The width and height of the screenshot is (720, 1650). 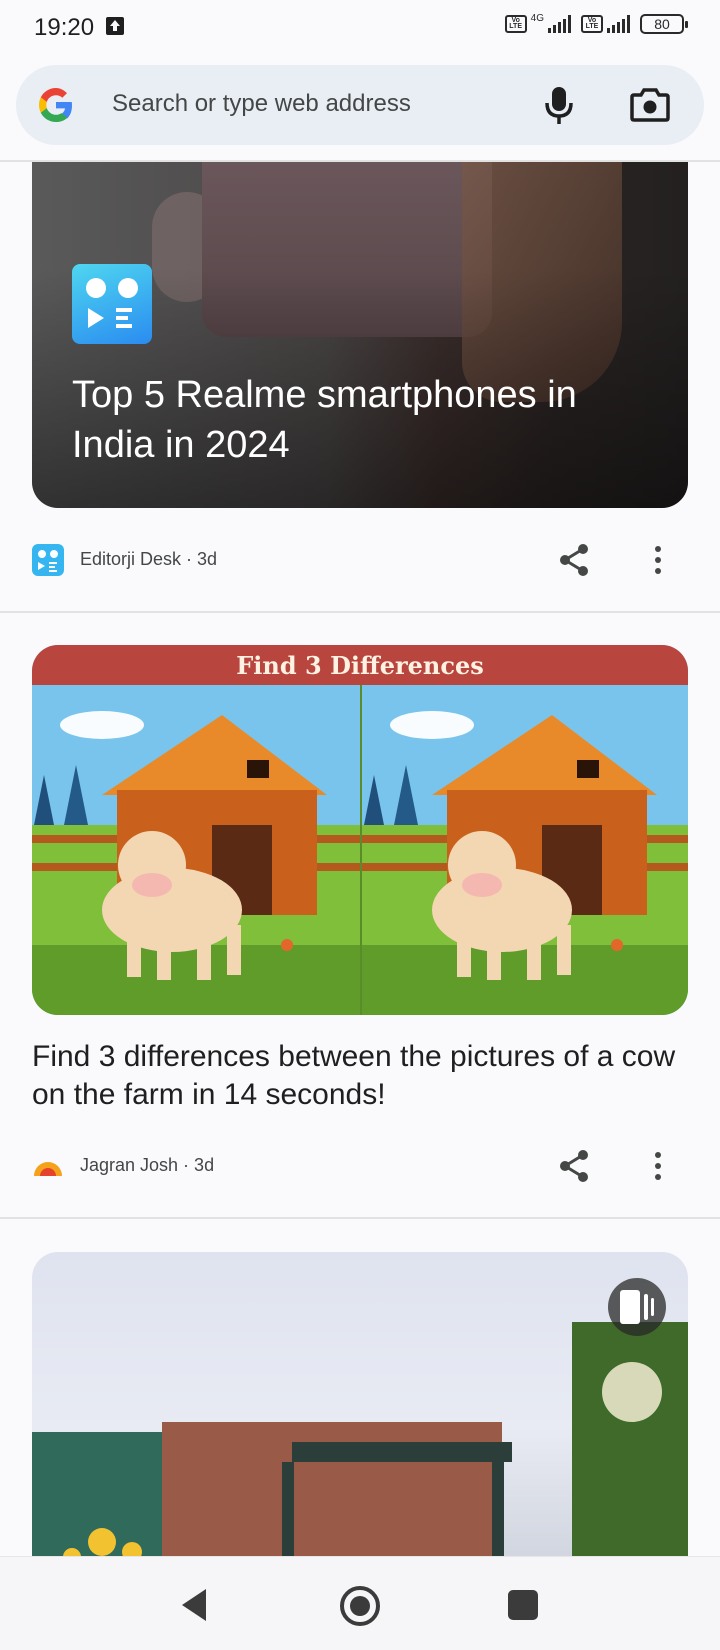 What do you see at coordinates (559, 105) in the screenshot?
I see `mic-icon` at bounding box center [559, 105].